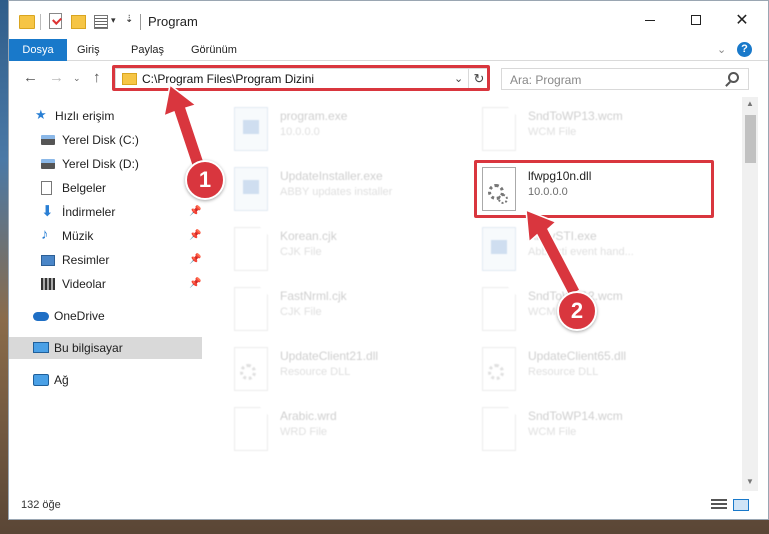 This screenshot has width=769, height=534. What do you see at coordinates (173, 21) in the screenshot?
I see `window-title: Program` at bounding box center [173, 21].